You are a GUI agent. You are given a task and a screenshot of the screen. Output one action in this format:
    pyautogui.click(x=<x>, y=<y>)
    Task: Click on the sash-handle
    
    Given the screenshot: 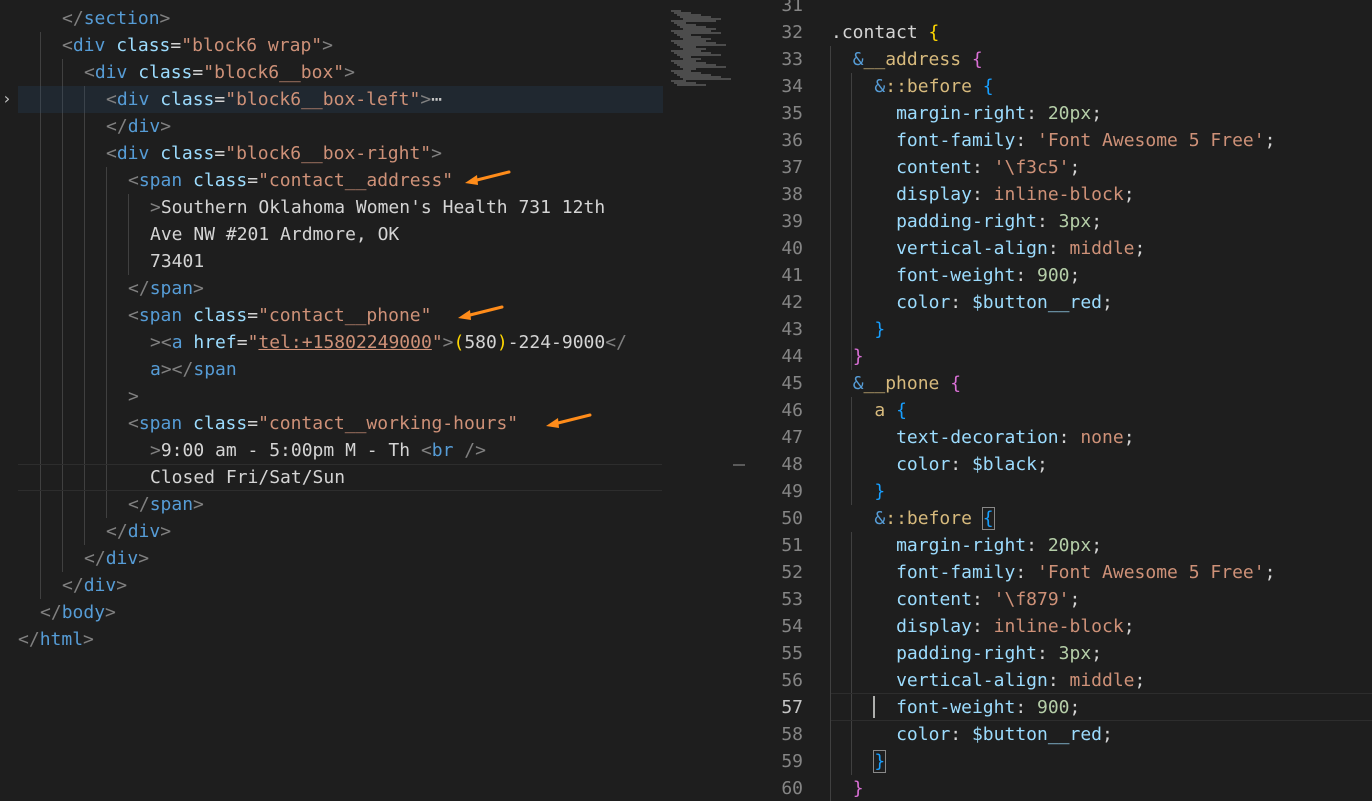 What is the action you would take?
    pyautogui.click(x=739, y=465)
    